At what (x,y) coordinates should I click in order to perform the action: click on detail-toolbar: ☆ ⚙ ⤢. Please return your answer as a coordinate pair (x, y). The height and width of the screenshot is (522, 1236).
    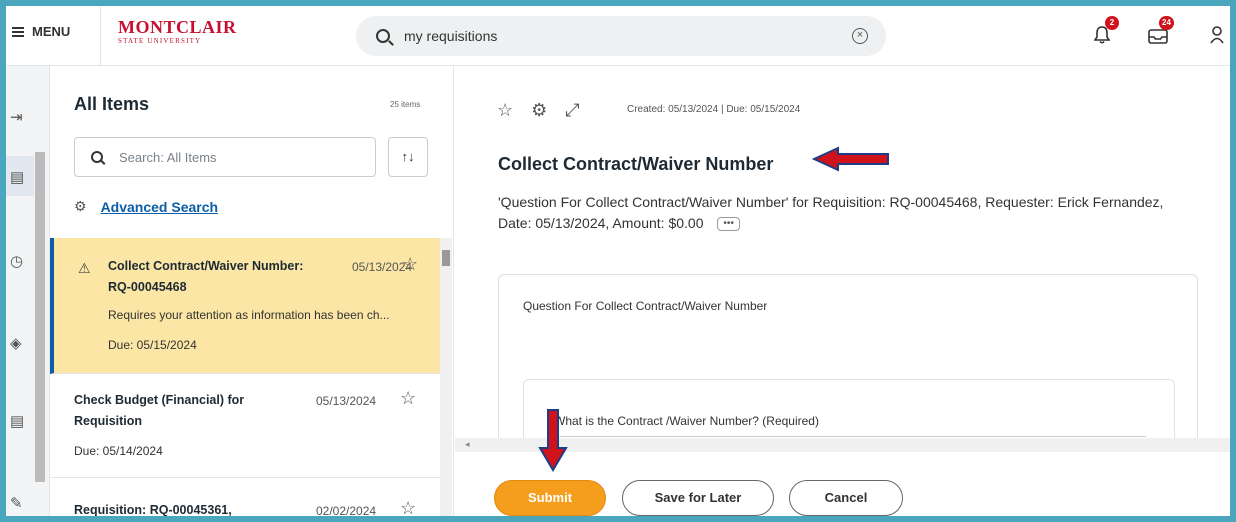
    Looking at the image, I should click on (538, 110).